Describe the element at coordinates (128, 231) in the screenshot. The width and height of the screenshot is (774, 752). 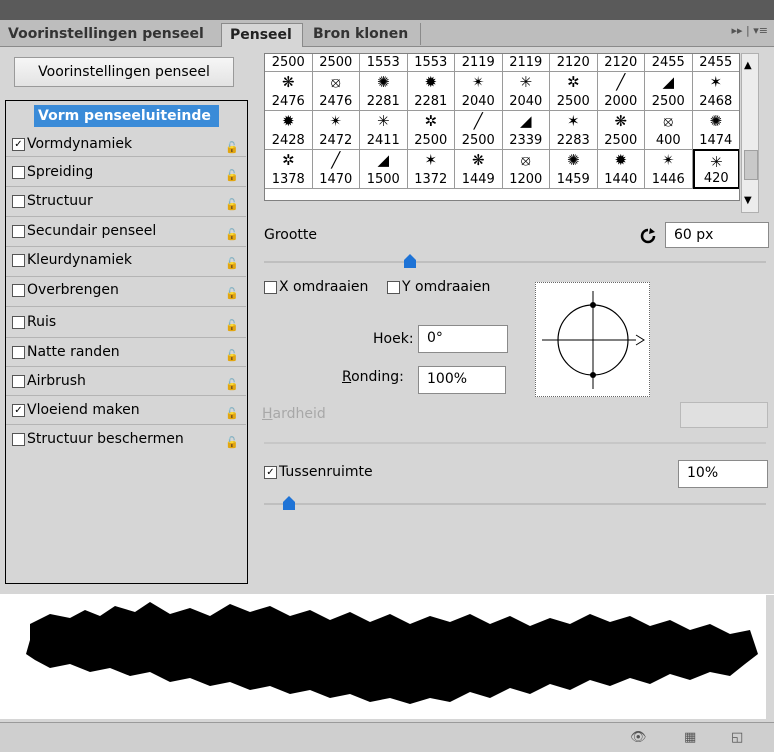
I see `option-item: Secundair penseel 🔓` at that location.